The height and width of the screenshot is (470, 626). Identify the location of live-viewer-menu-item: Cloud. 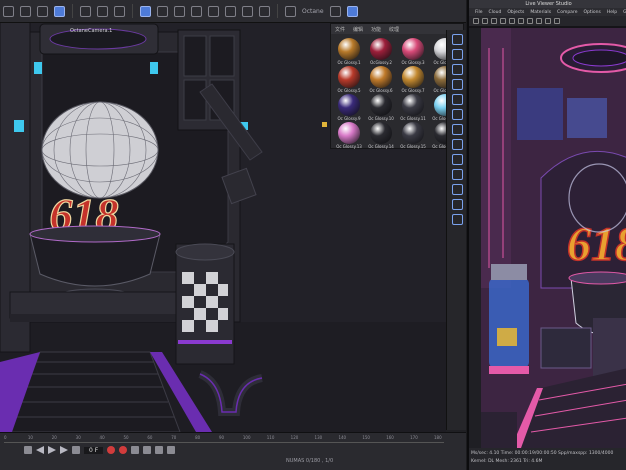
(495, 12).